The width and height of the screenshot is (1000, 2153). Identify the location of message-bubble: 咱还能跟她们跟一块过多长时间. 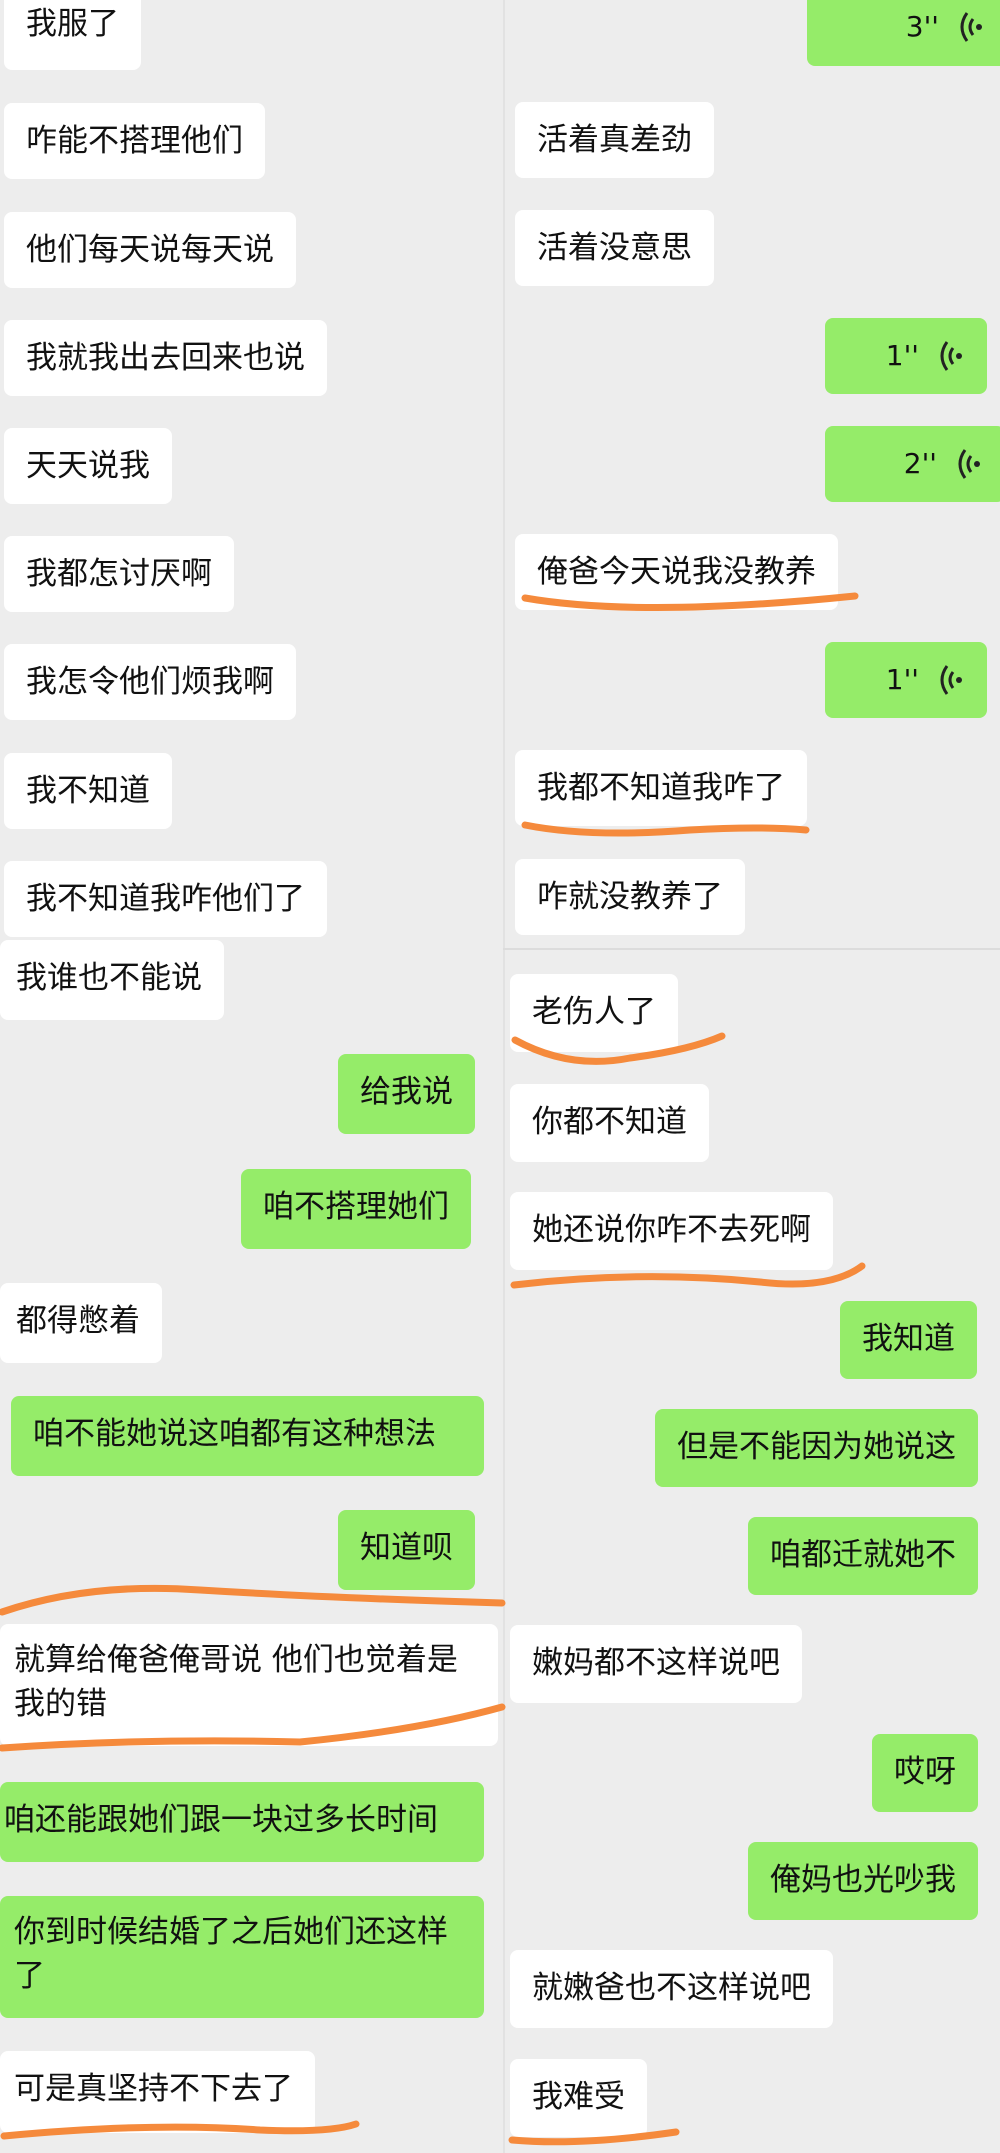
(242, 1822).